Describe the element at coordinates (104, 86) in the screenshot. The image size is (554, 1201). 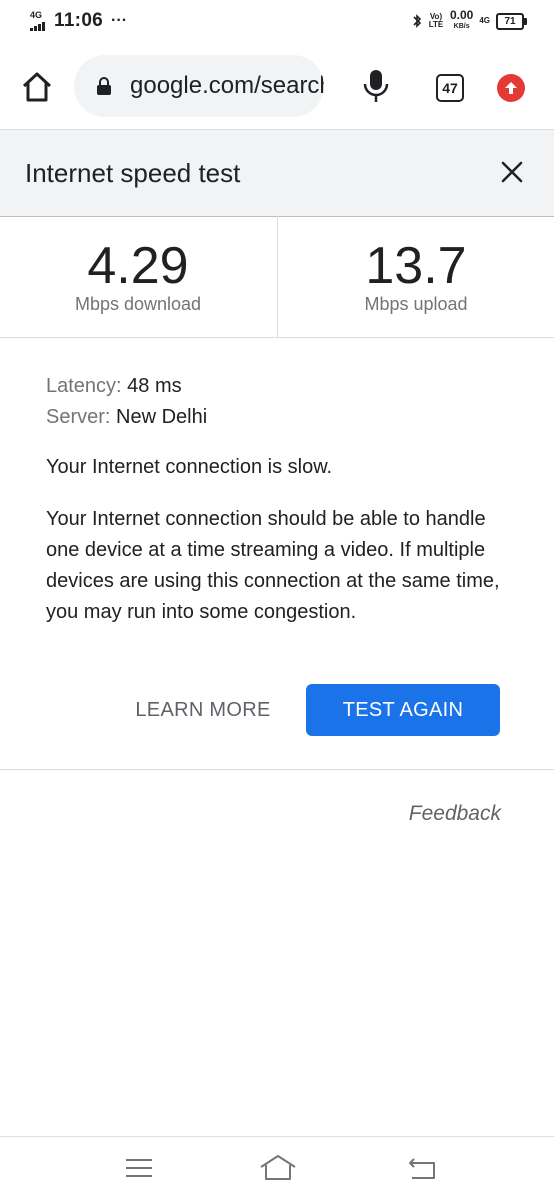
I see `lock-icon` at that location.